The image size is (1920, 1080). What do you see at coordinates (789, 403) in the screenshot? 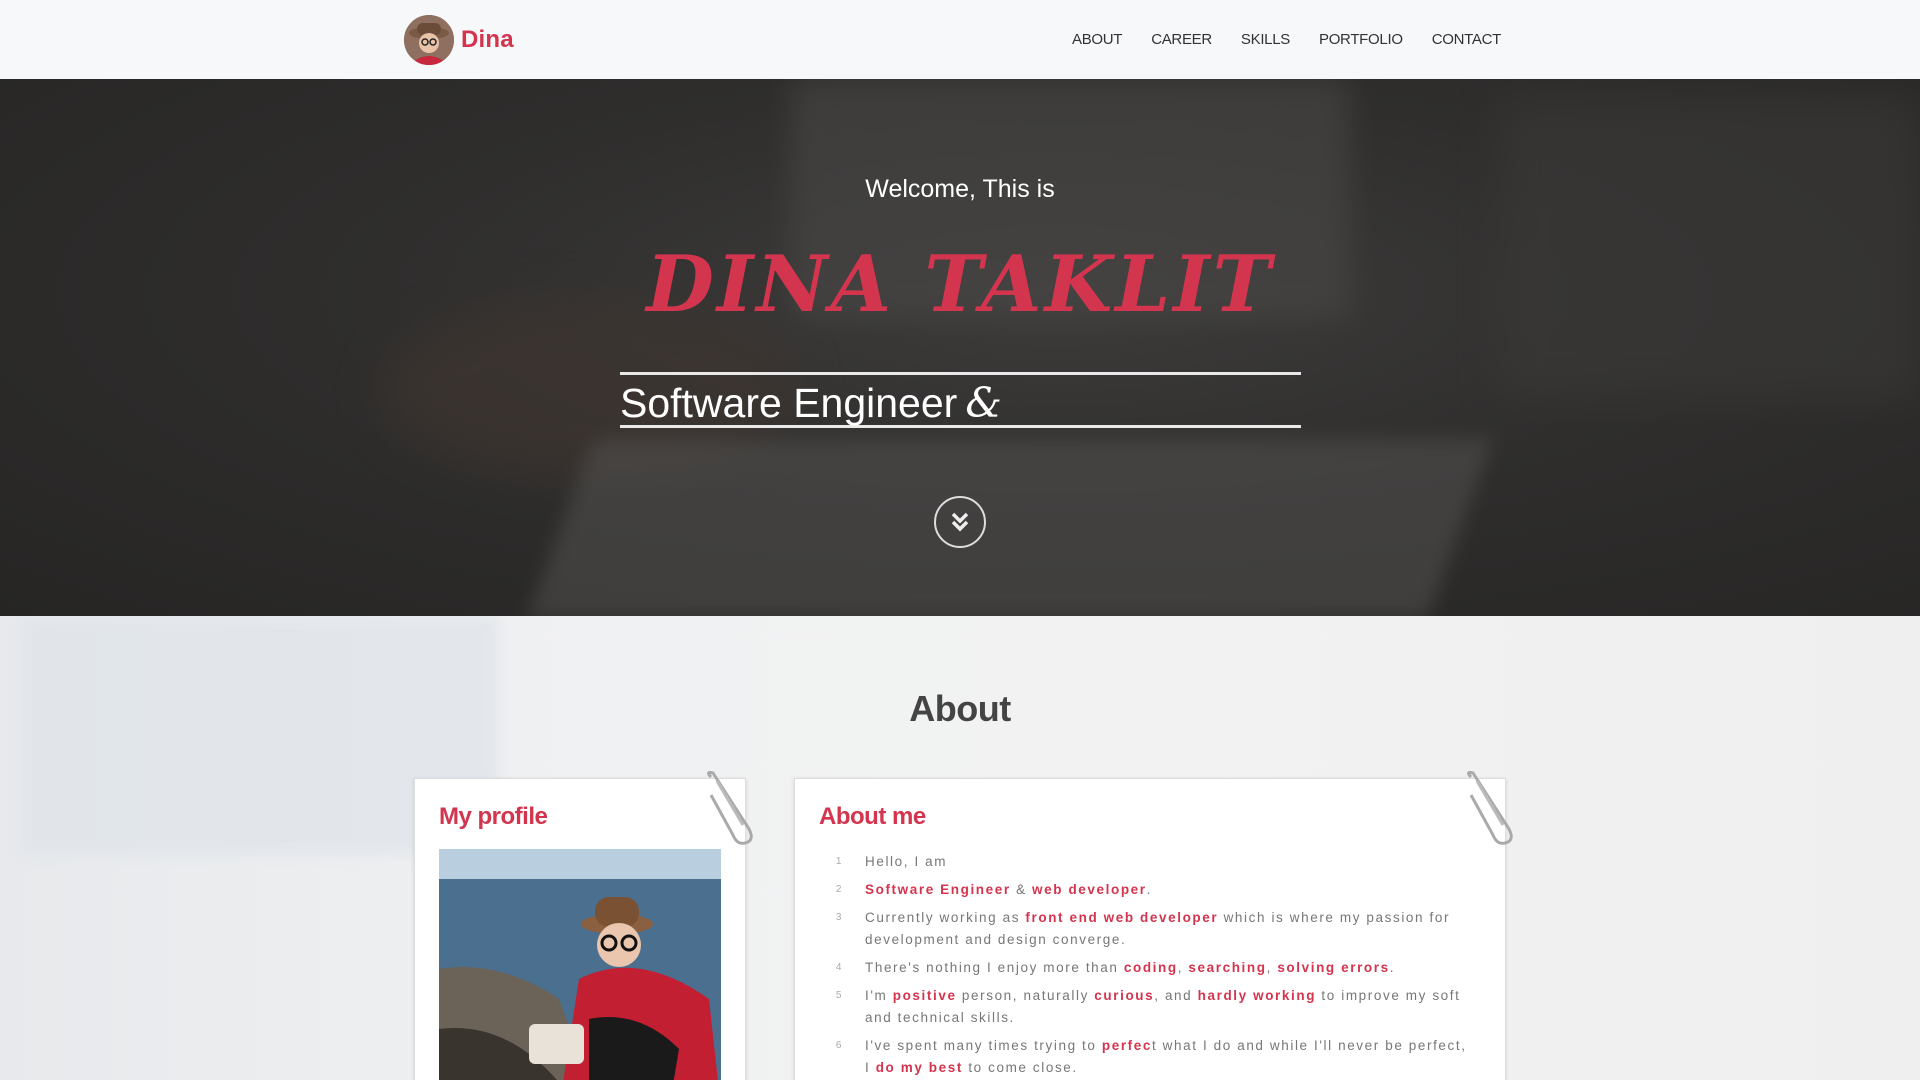
I see `hero-role-text: Software Engineer` at bounding box center [789, 403].